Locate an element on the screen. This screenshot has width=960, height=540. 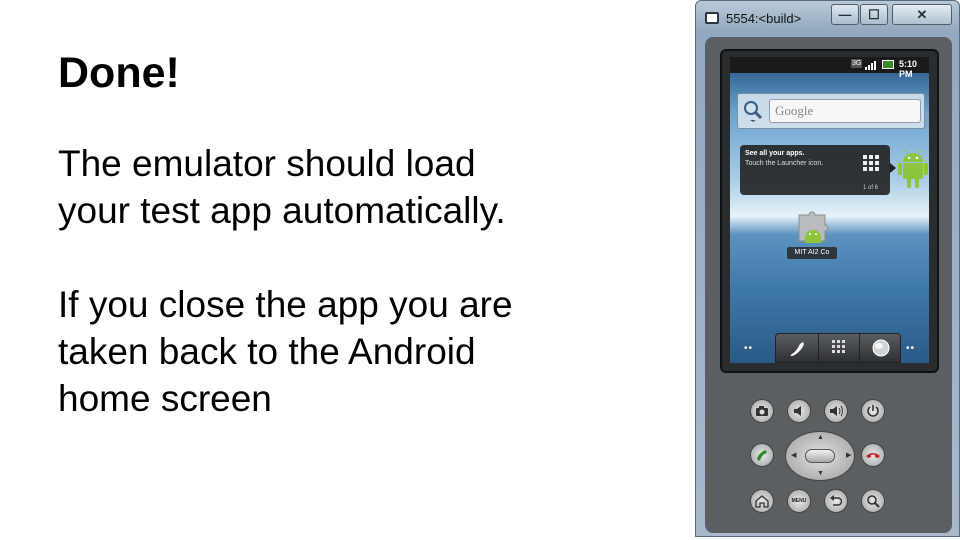
camera-icon is located at coordinates (762, 411).